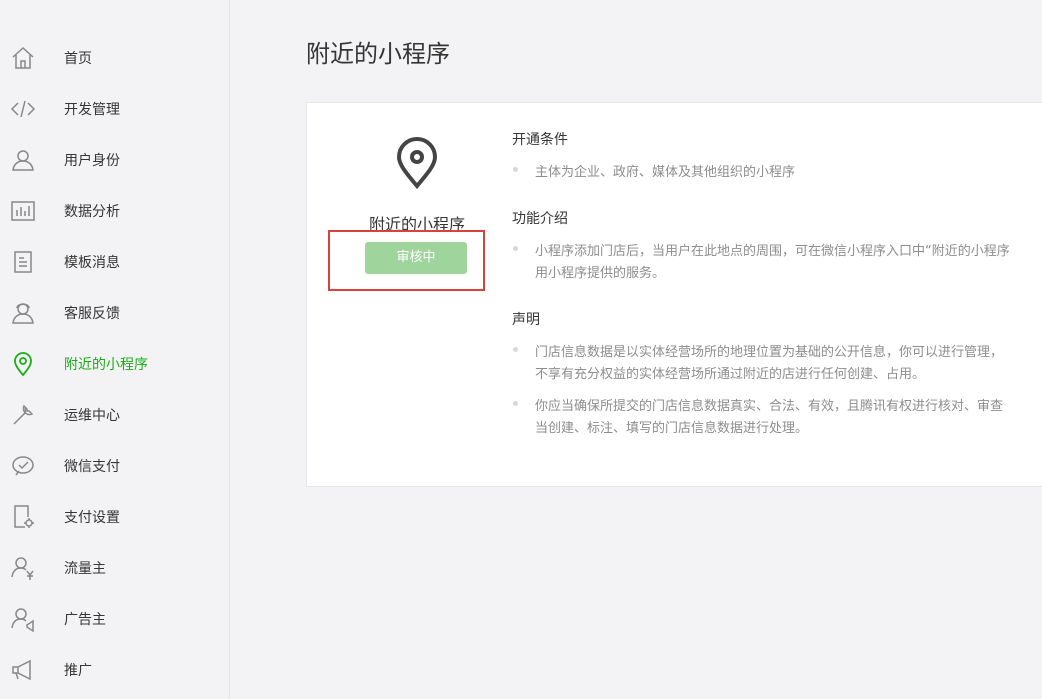 The image size is (1042, 699). What do you see at coordinates (92, 110) in the screenshot?
I see `sidebar-item-label: 开发管理` at bounding box center [92, 110].